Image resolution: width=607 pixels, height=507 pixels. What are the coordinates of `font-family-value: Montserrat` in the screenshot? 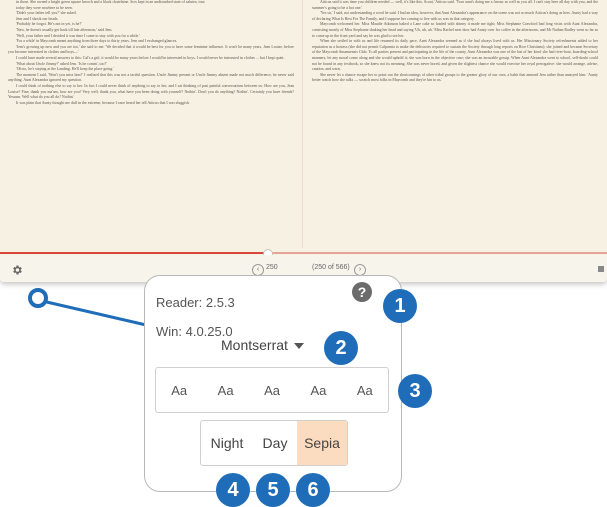 It's located at (254, 345).